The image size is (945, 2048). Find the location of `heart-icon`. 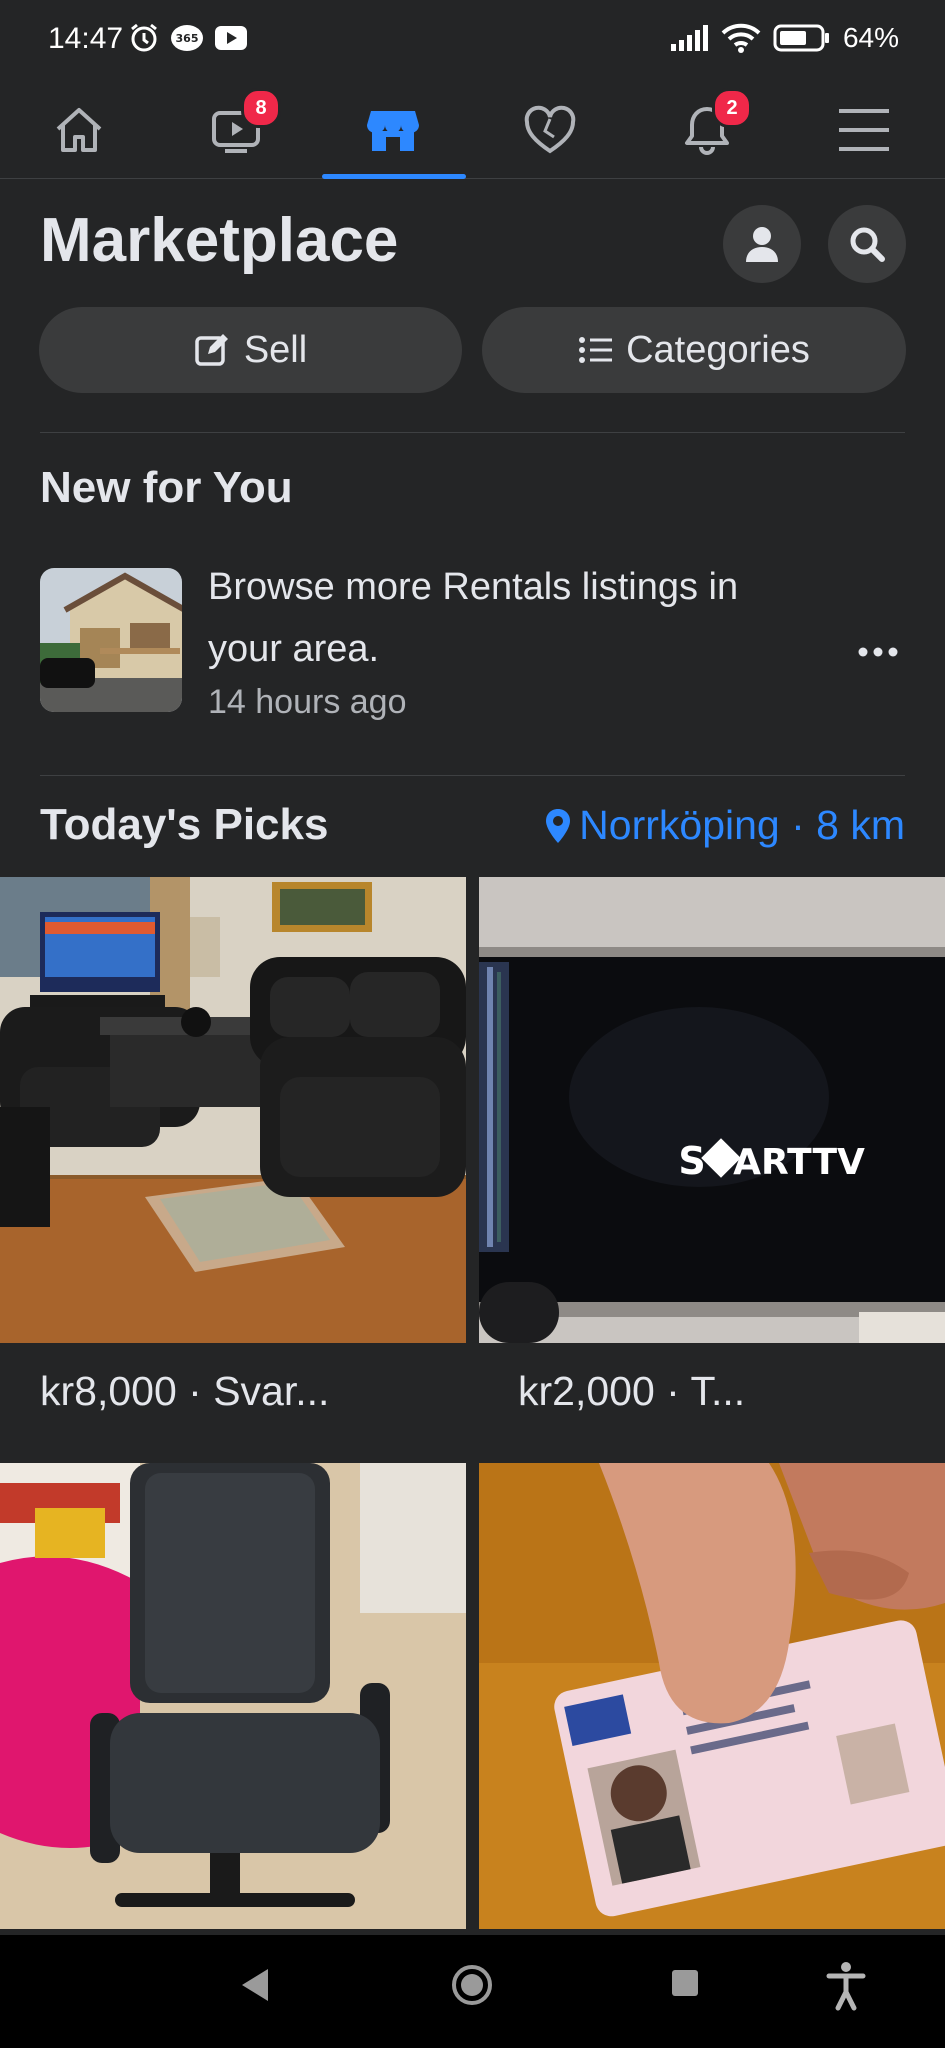

heart-icon is located at coordinates (549, 129).